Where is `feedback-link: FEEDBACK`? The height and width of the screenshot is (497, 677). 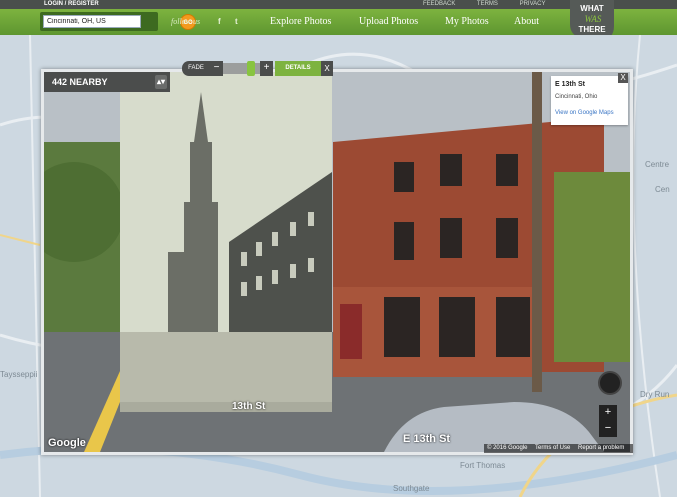 feedback-link: FEEDBACK is located at coordinates (439, 4).